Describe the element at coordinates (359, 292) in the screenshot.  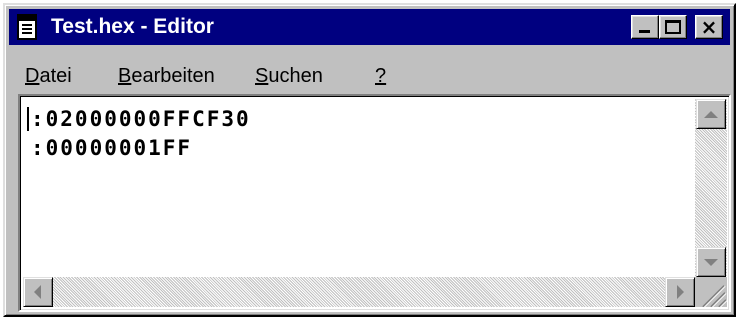
I see `horizontal-scrollbar` at that location.